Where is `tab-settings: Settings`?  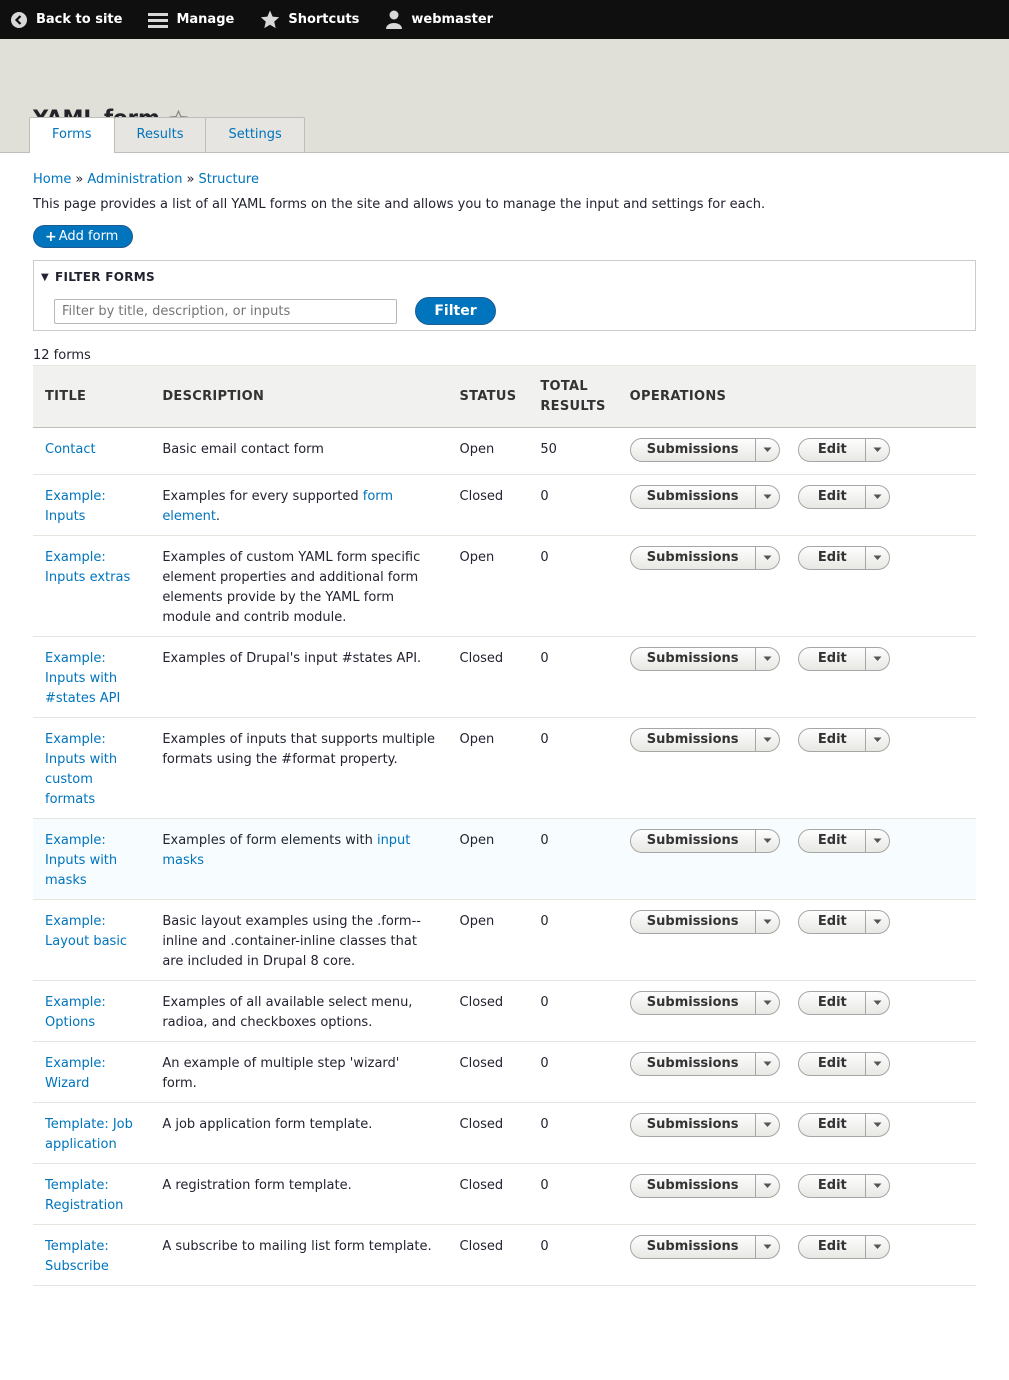
tab-settings: Settings is located at coordinates (255, 134).